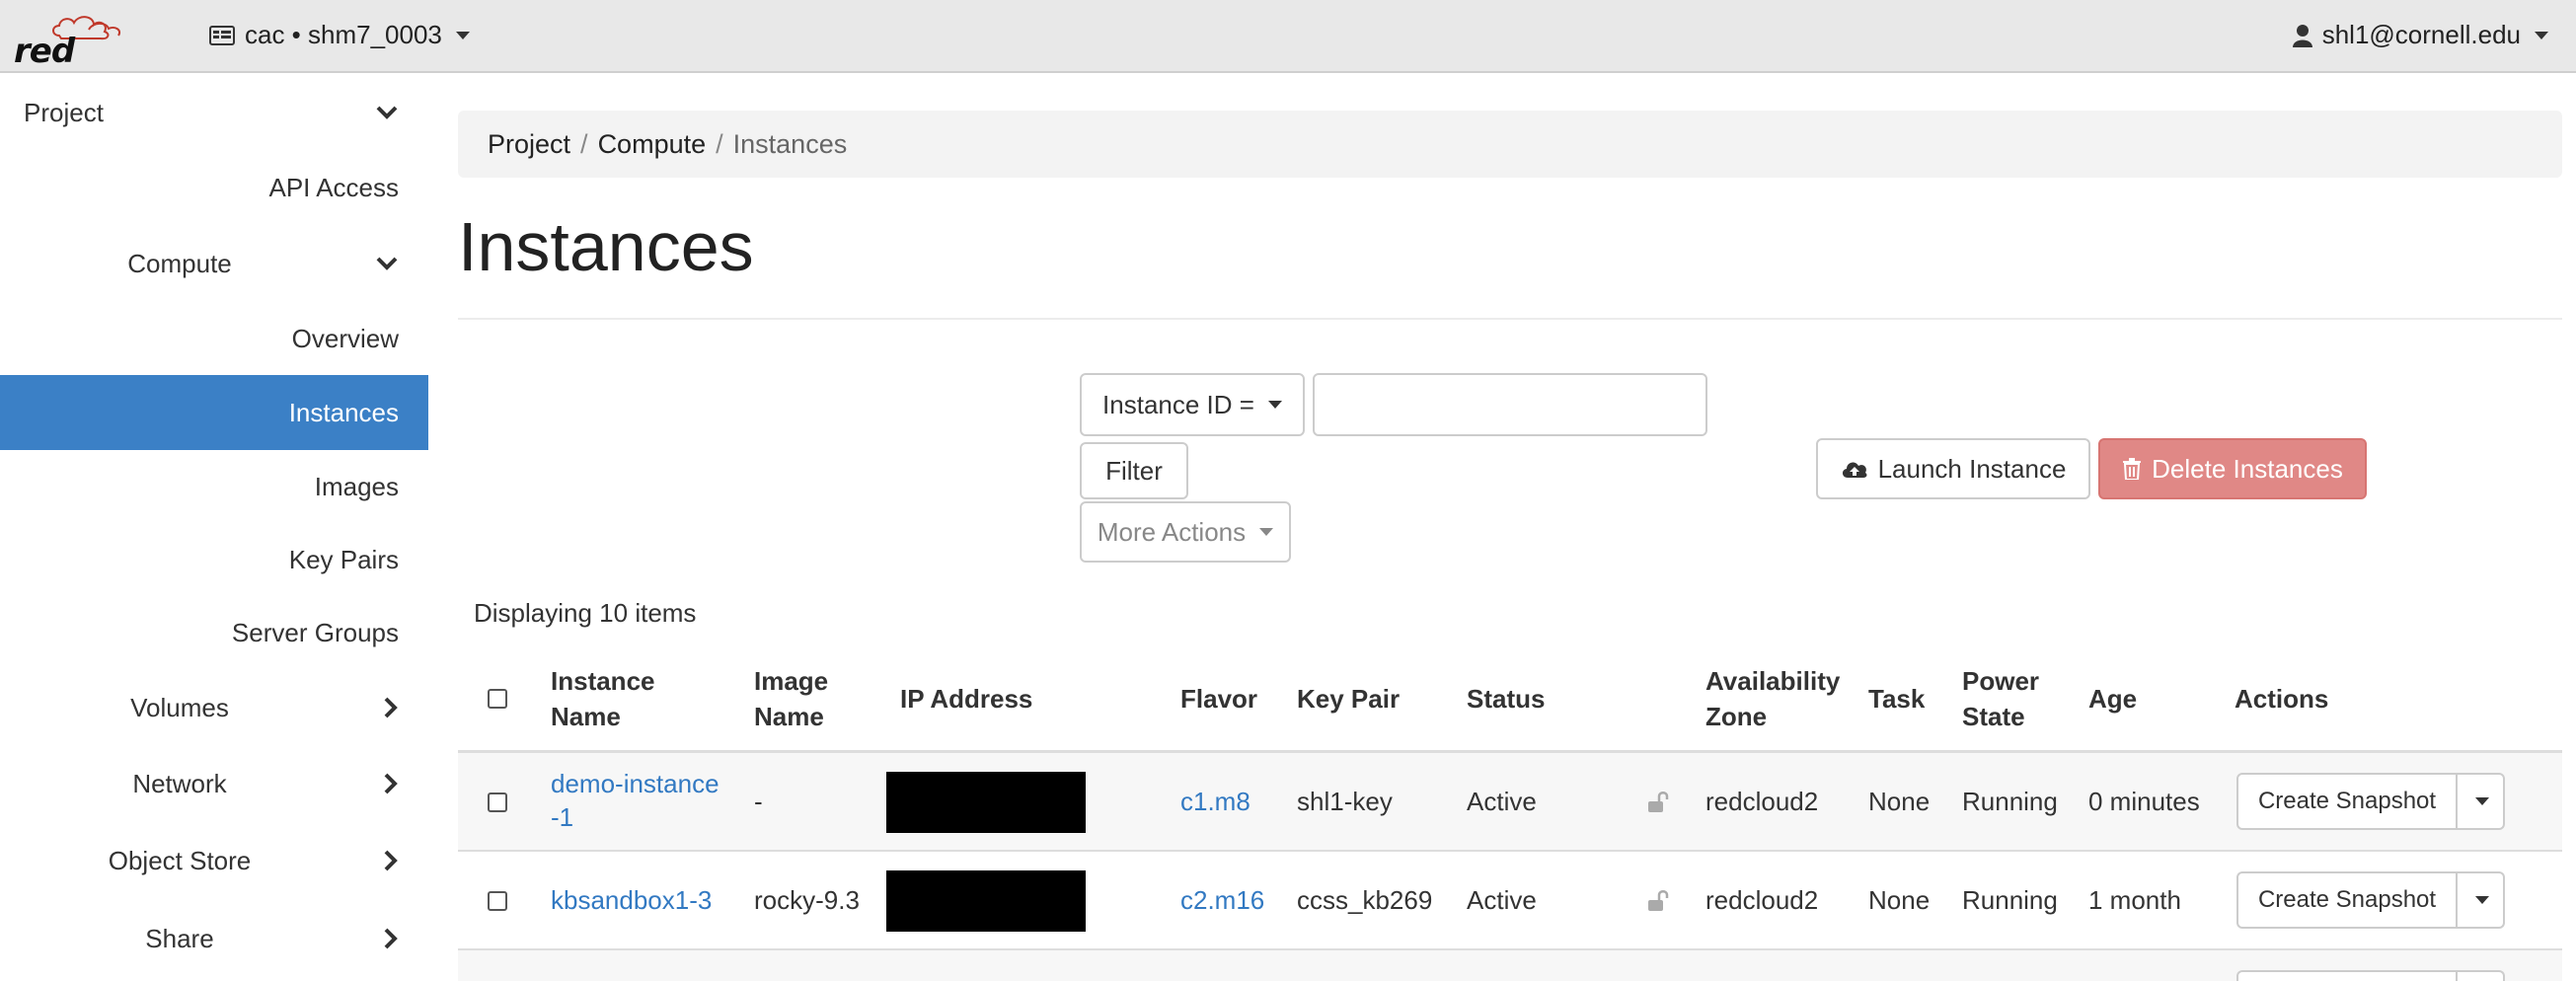 Image resolution: width=2576 pixels, height=981 pixels. Describe the element at coordinates (497, 699) in the screenshot. I see `select-all-checkbox` at that location.